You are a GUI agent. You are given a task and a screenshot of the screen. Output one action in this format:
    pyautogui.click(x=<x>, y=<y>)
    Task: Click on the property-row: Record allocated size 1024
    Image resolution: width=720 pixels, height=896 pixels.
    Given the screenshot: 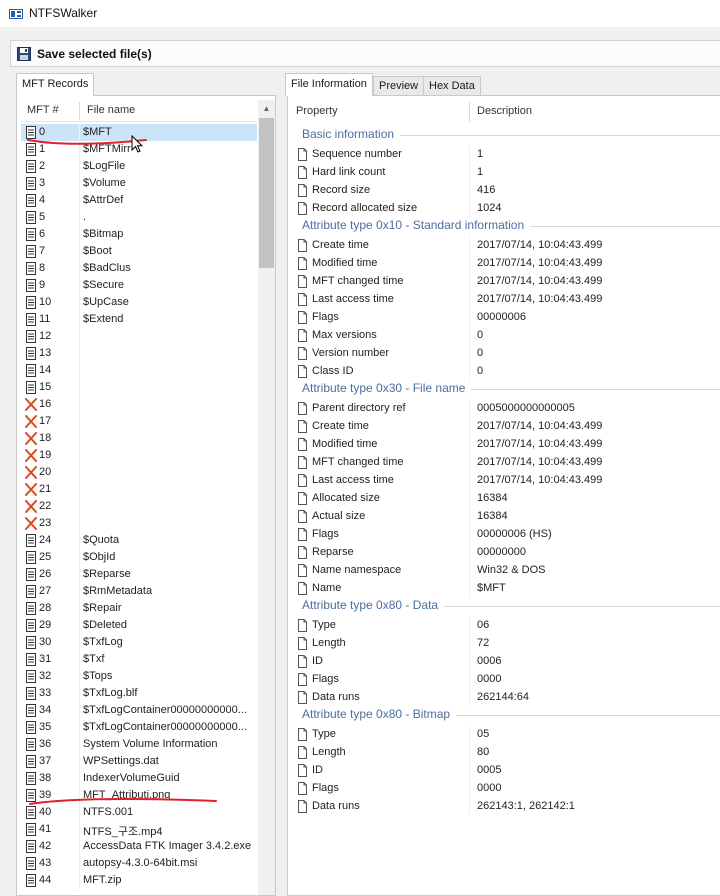 What is the action you would take?
    pyautogui.click(x=504, y=208)
    